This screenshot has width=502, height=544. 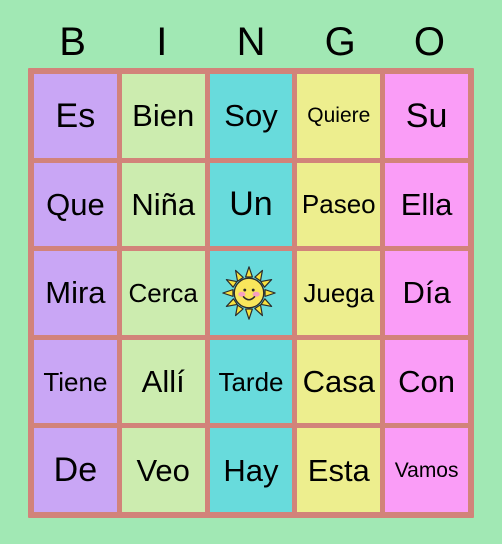 I want to click on bingo-cell-label: Mira, so click(x=75, y=293).